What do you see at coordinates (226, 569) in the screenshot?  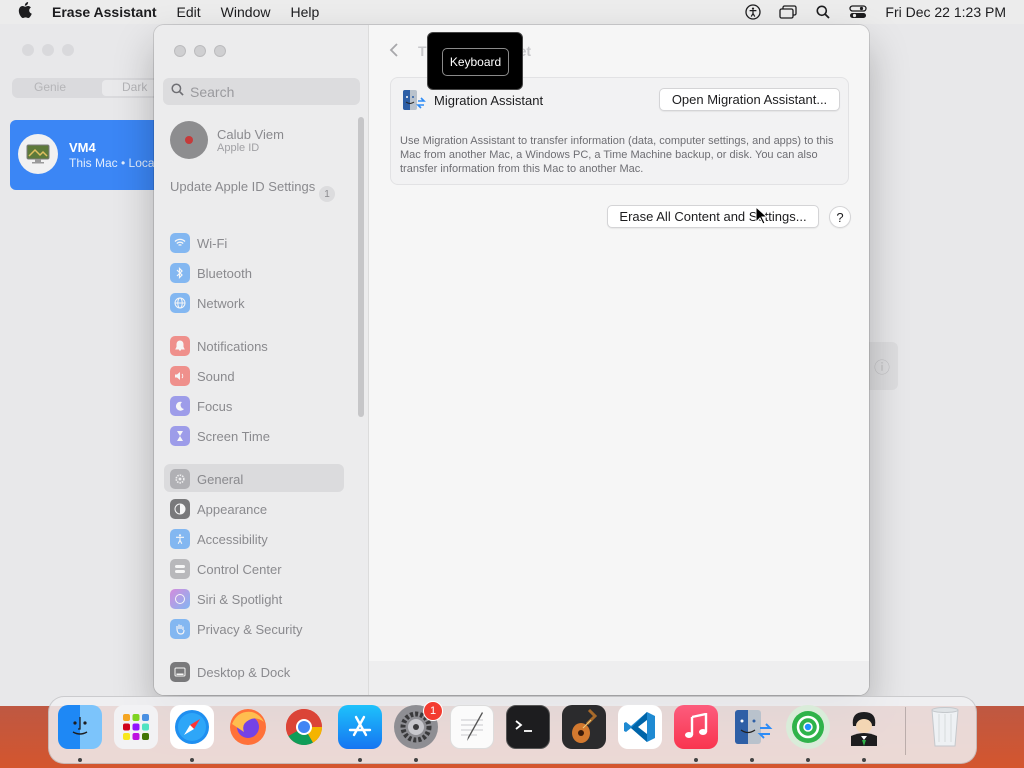 I see `sidebar-item-control-center: Control Center` at bounding box center [226, 569].